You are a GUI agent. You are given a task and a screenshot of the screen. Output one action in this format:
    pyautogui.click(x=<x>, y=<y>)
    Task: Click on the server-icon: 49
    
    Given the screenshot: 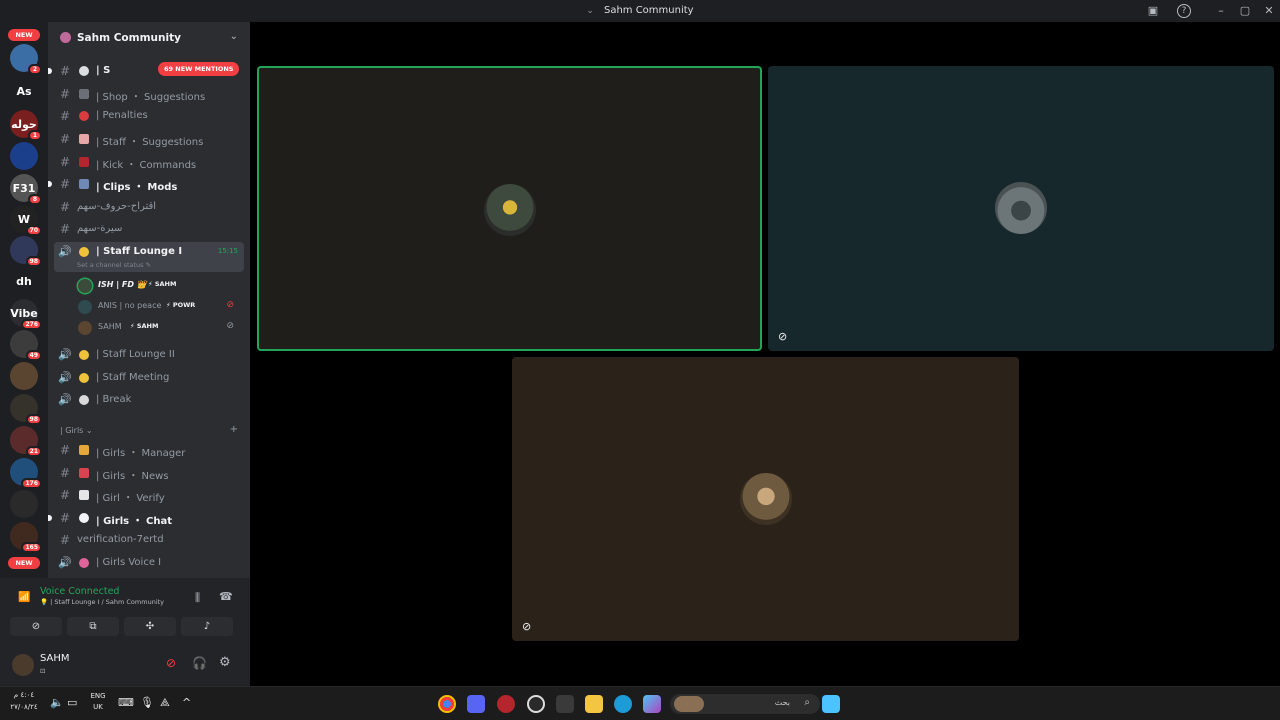 What is the action you would take?
    pyautogui.click(x=26, y=345)
    